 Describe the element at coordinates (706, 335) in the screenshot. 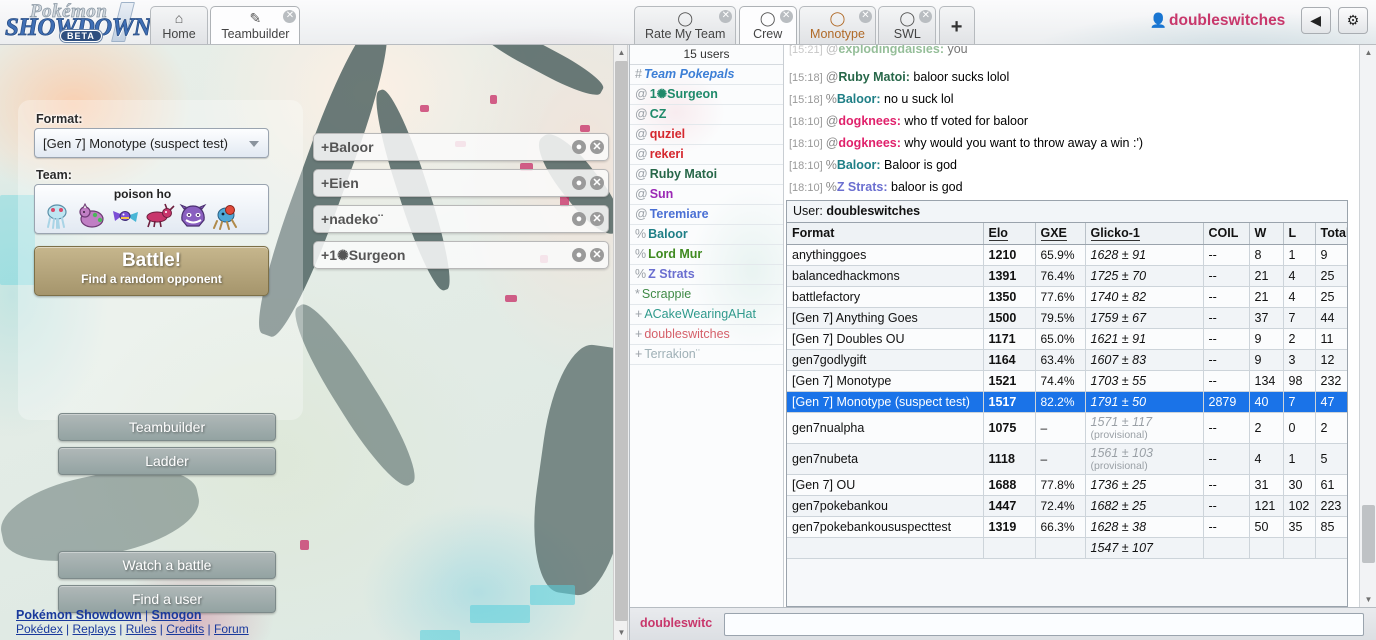

I see `user-list-item: + doubleswitches` at that location.